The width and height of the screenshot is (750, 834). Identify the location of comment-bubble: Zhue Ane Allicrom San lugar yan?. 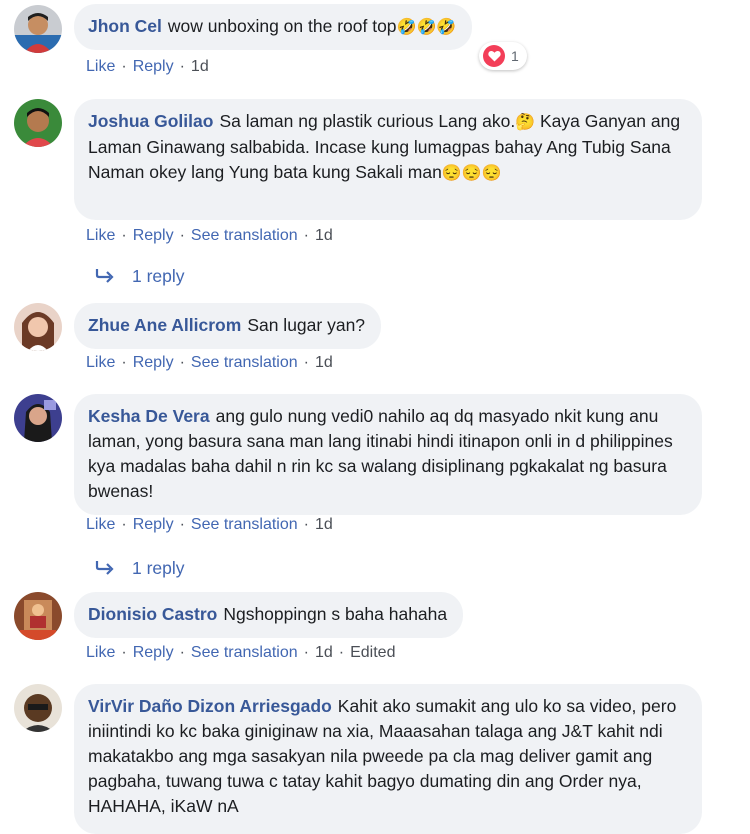
(228, 326).